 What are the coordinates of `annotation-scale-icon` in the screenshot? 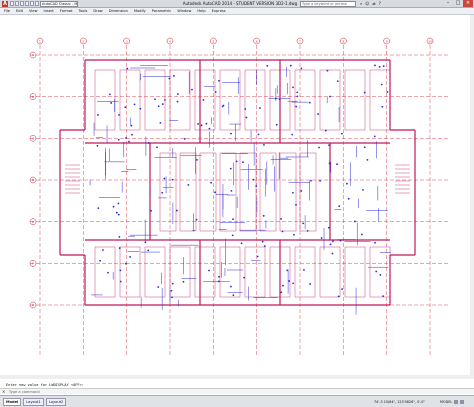 It's located at (456, 402).